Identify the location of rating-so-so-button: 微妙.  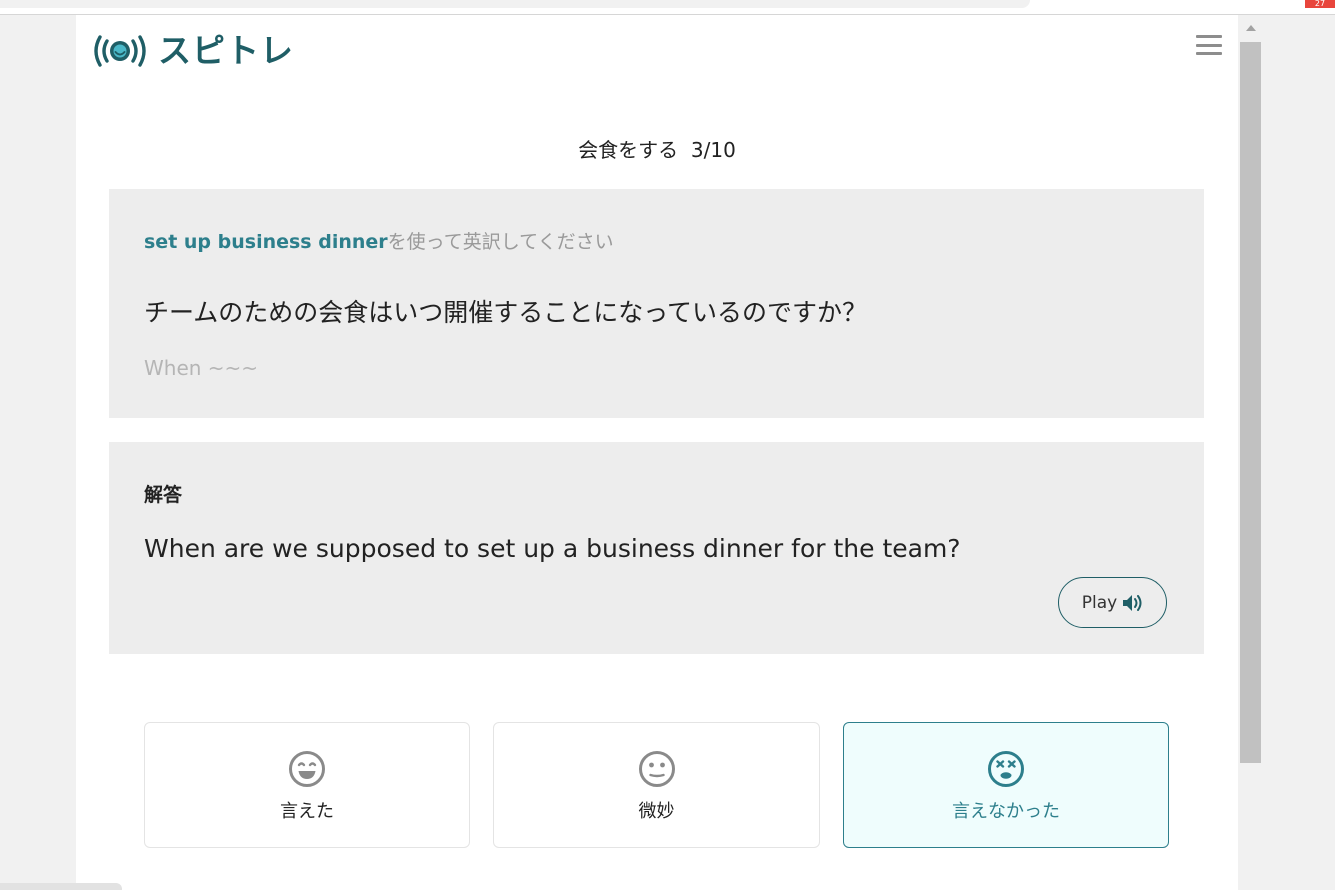
(656, 785).